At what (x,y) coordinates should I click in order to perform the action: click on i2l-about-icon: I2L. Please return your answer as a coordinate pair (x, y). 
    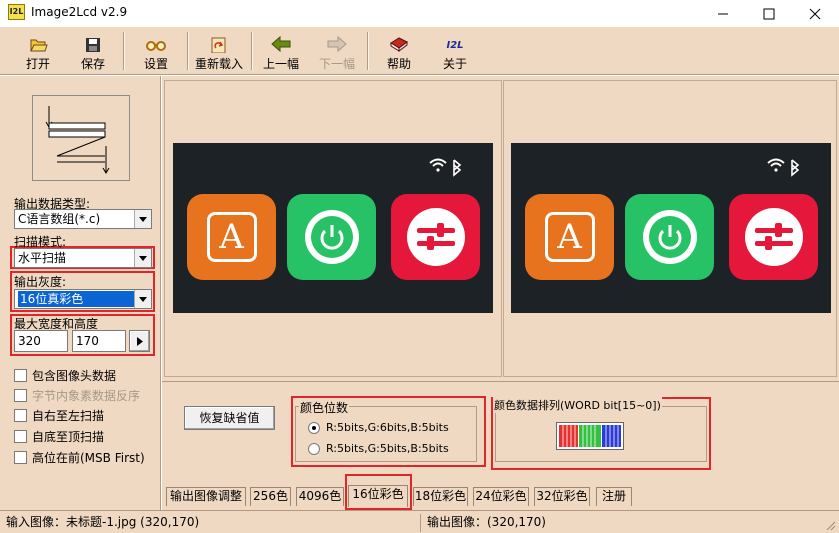
    Looking at the image, I should click on (454, 45).